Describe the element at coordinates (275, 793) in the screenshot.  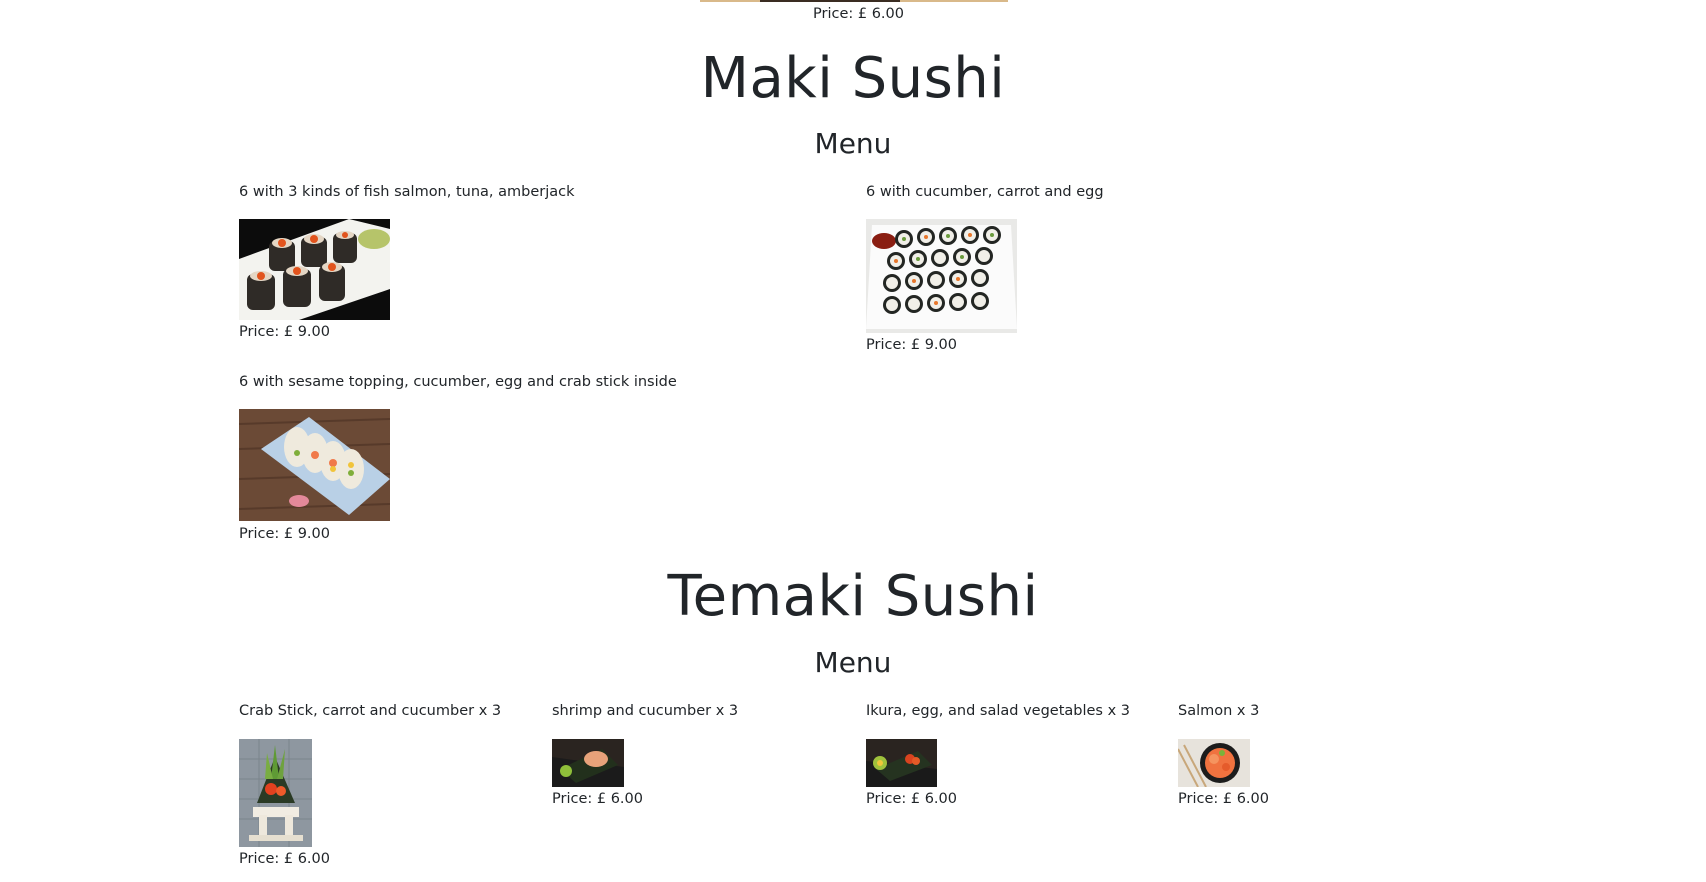
I see `temaki-crab-stick-photo` at that location.